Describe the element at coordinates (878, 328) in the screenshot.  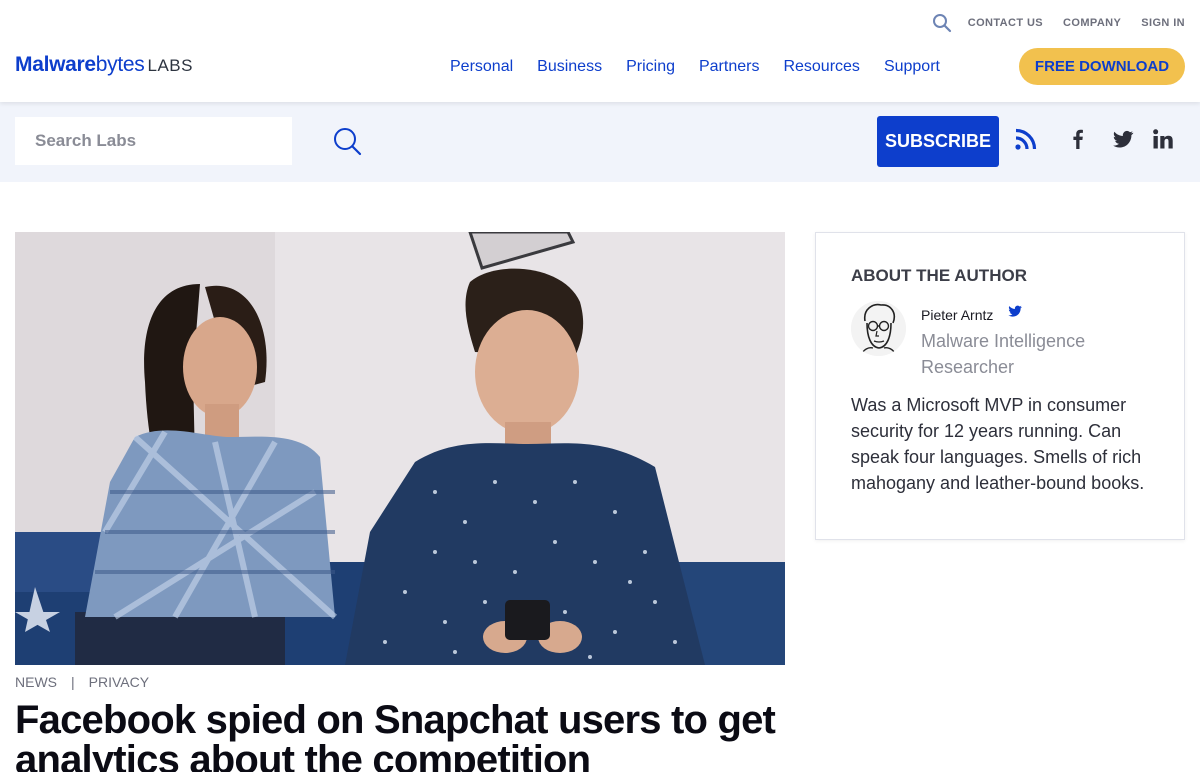
I see `author-avatar` at that location.